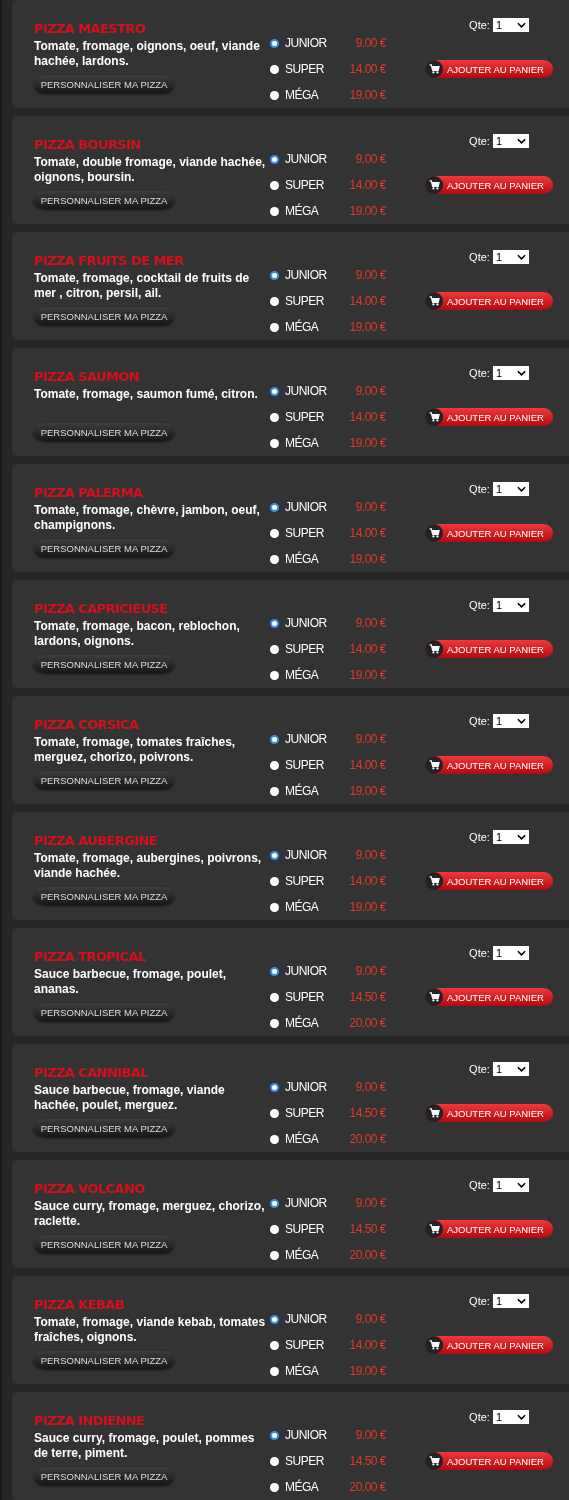 This screenshot has width=569, height=1500. What do you see at coordinates (150, 1330) in the screenshot?
I see `pizza-description: Tomate, fromage, viande kebab, tomates fraîches, oignons.` at bounding box center [150, 1330].